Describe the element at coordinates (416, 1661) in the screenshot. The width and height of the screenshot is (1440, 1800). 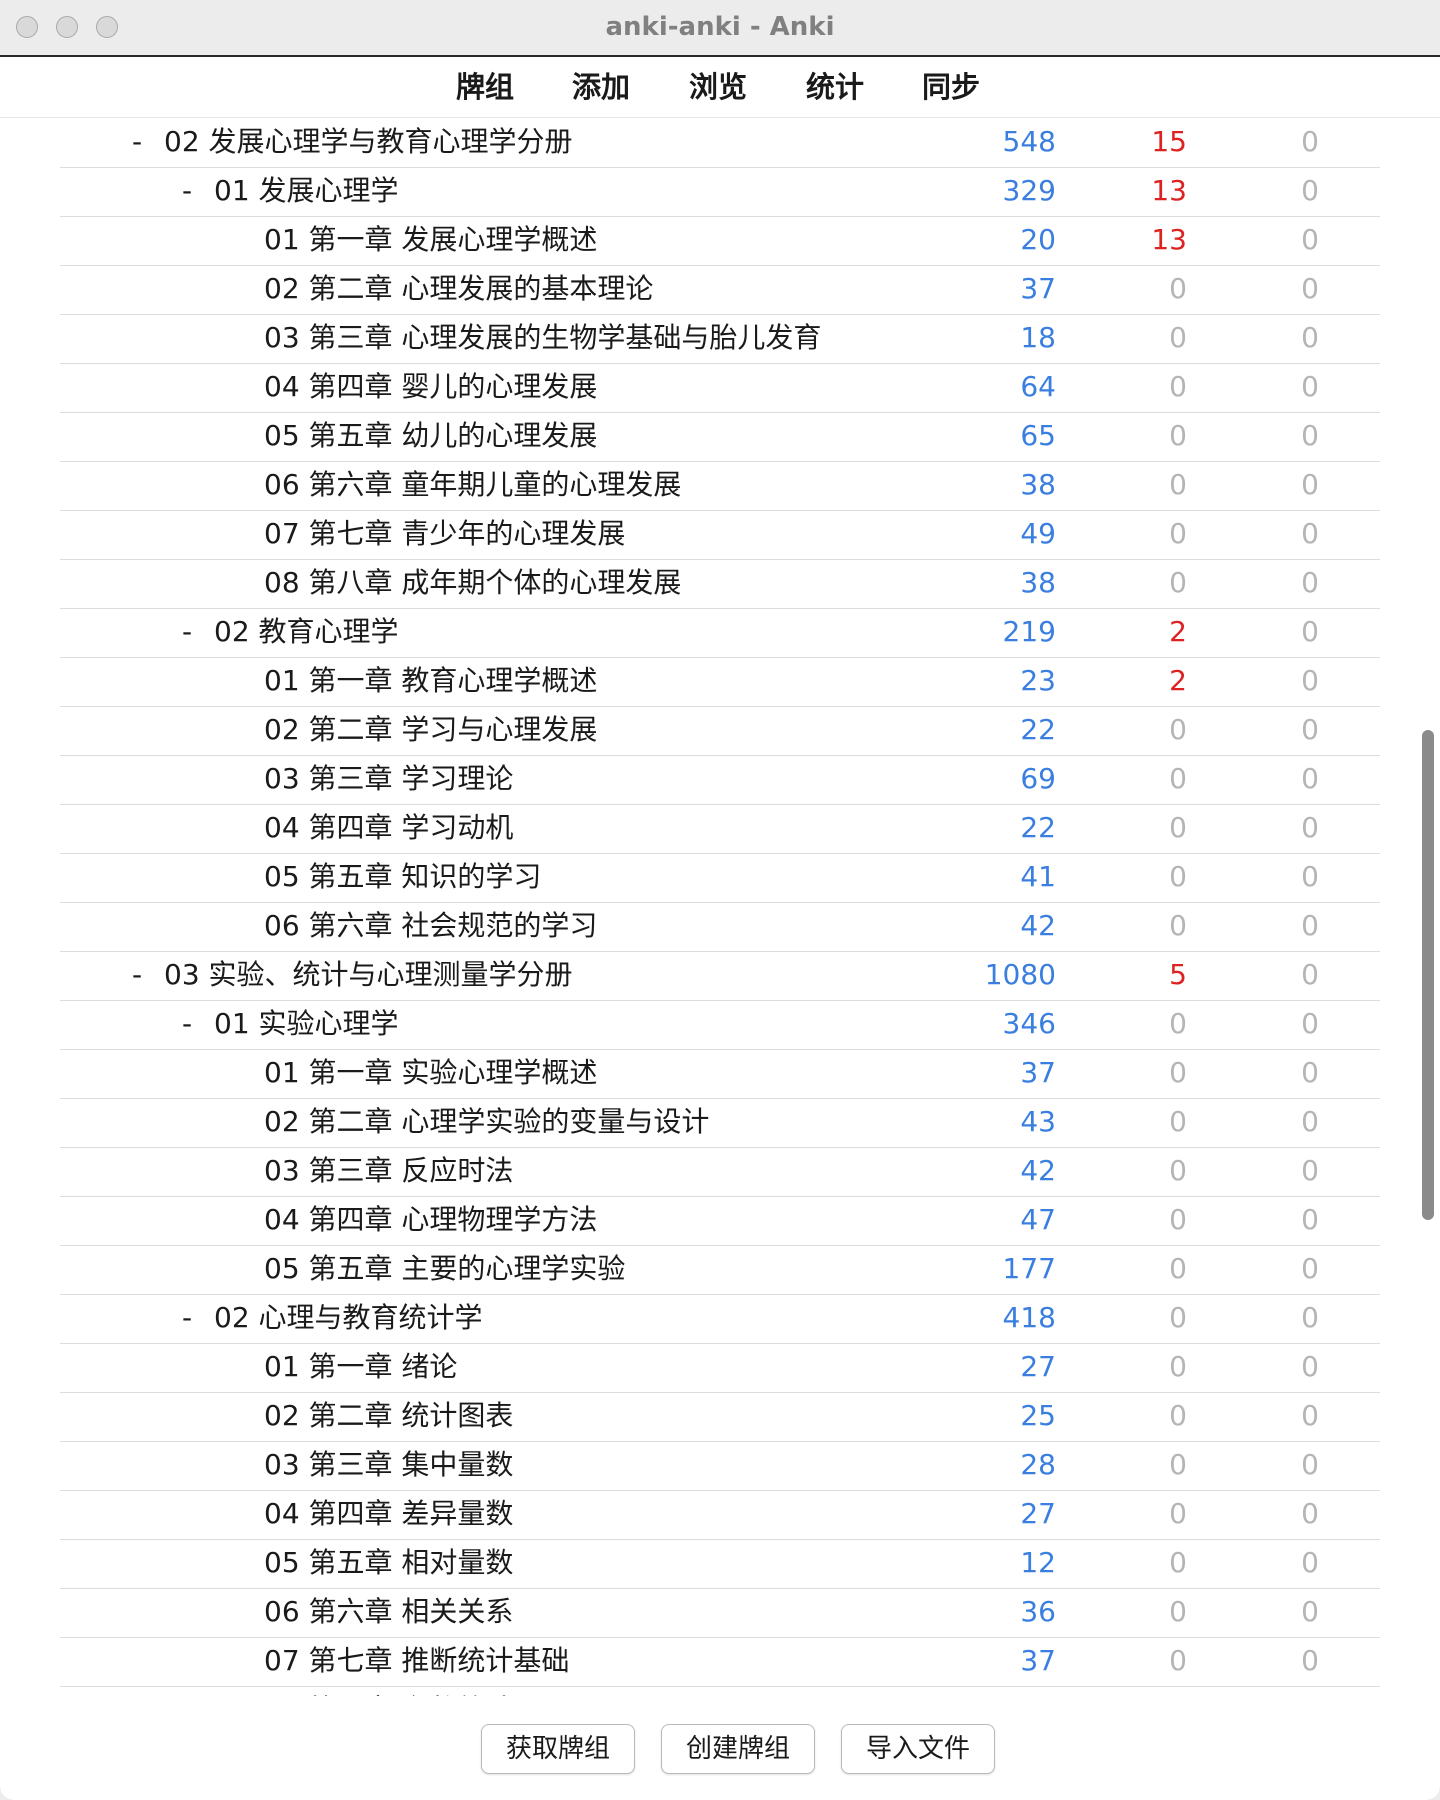
I see `deck-name: 07 第七章 推断统计基础` at that location.